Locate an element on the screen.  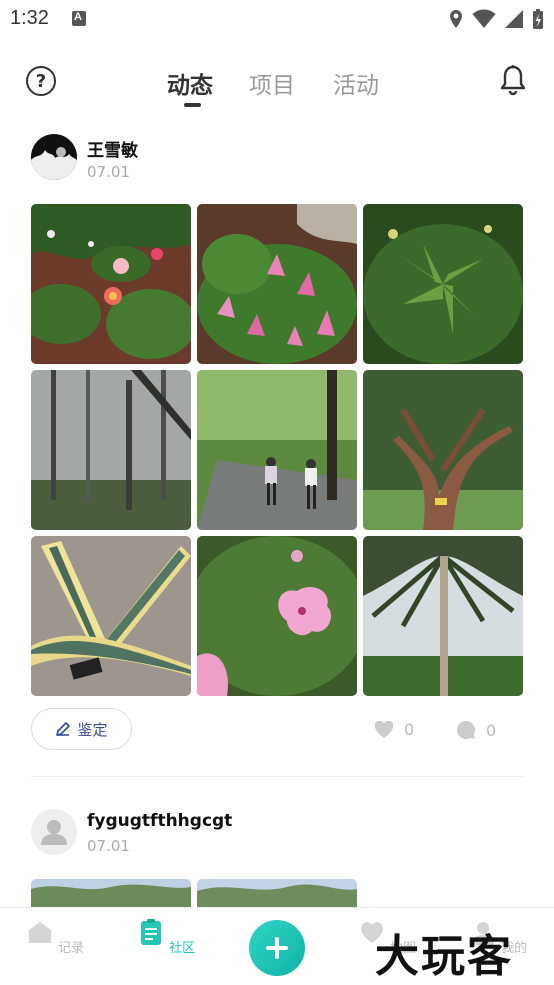
photo-pink-spirea is located at coordinates (277, 284).